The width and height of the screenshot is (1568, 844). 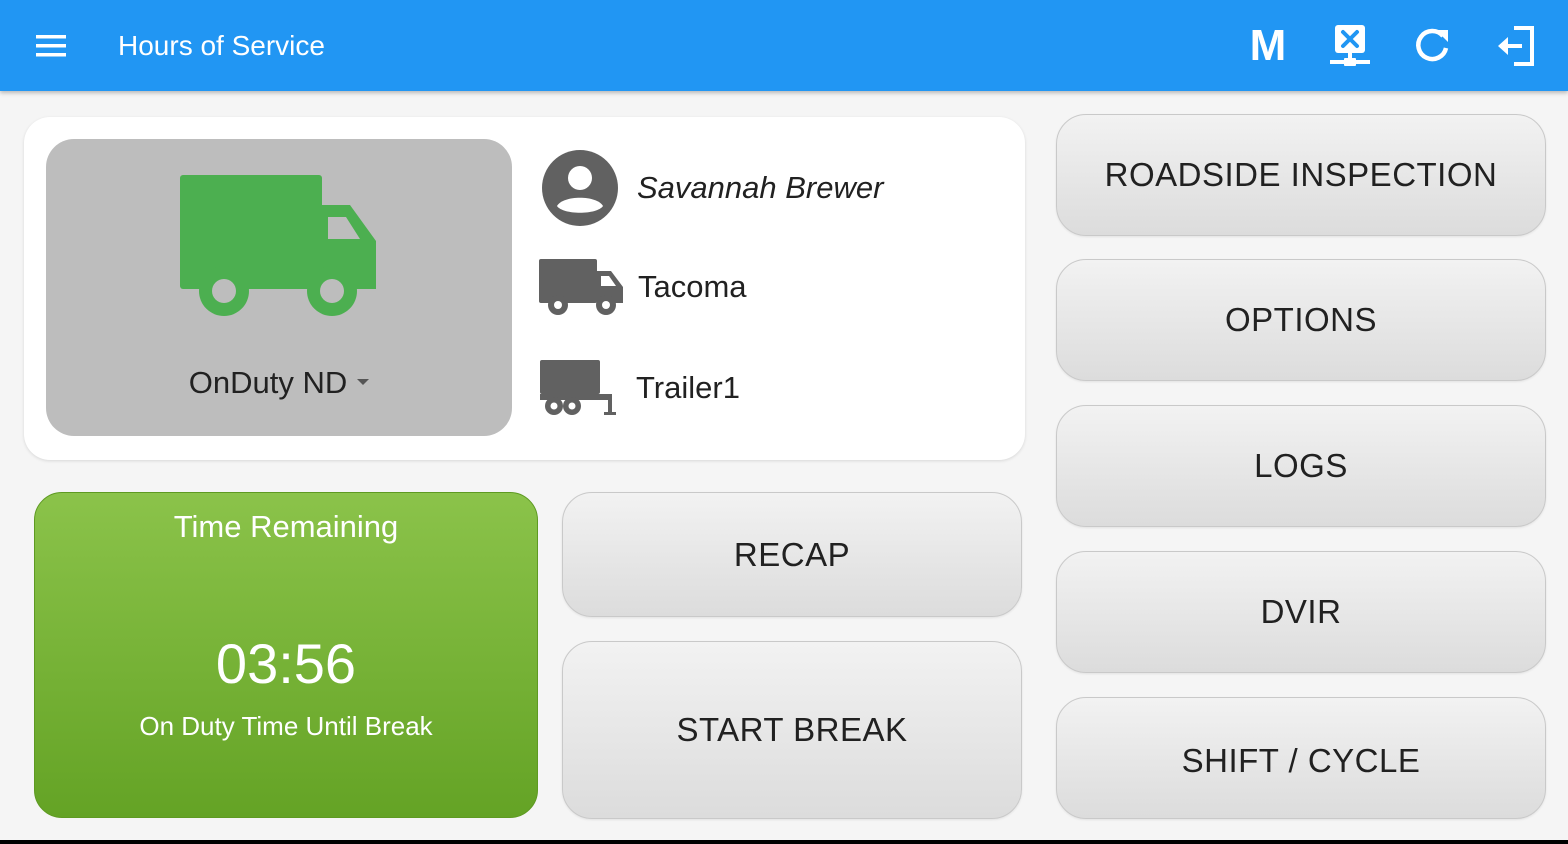 What do you see at coordinates (784, 842) in the screenshot?
I see `bottom-border` at bounding box center [784, 842].